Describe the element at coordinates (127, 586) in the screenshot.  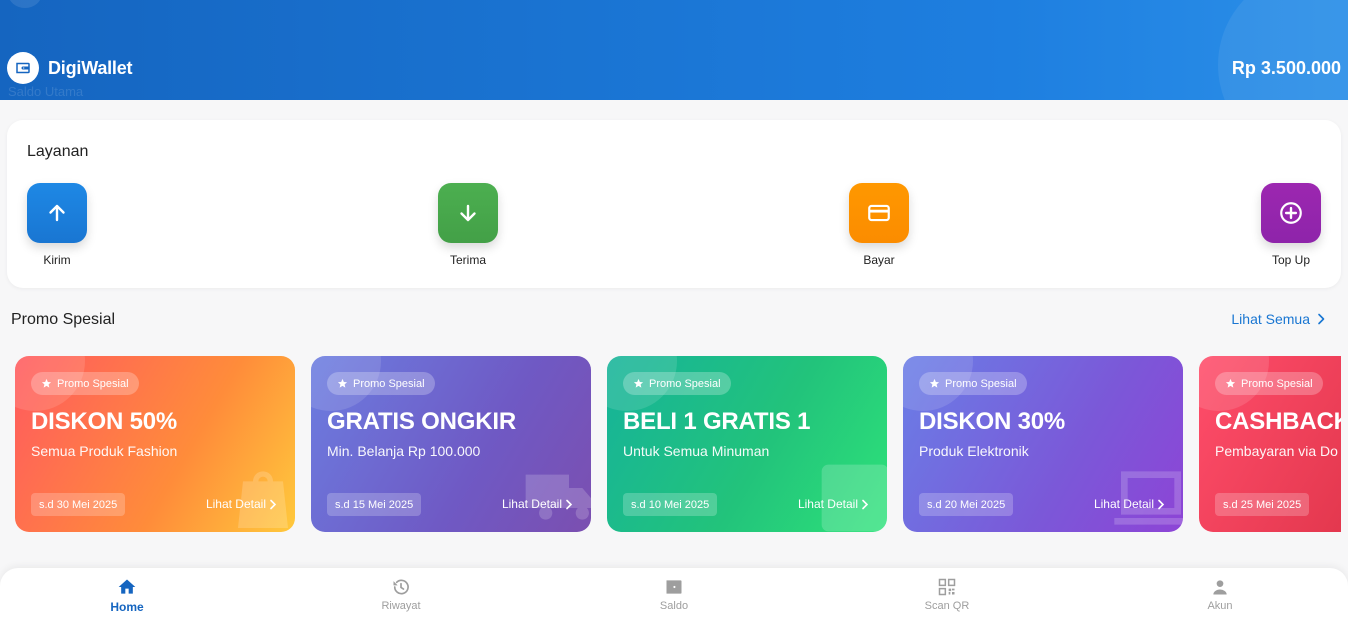
I see `home-icon` at that location.